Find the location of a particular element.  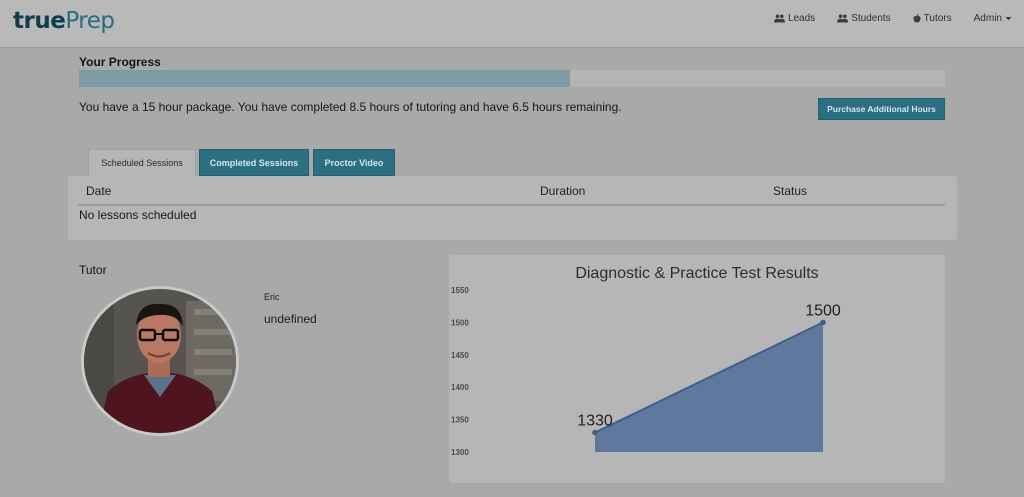

progress-bar is located at coordinates (512, 78).